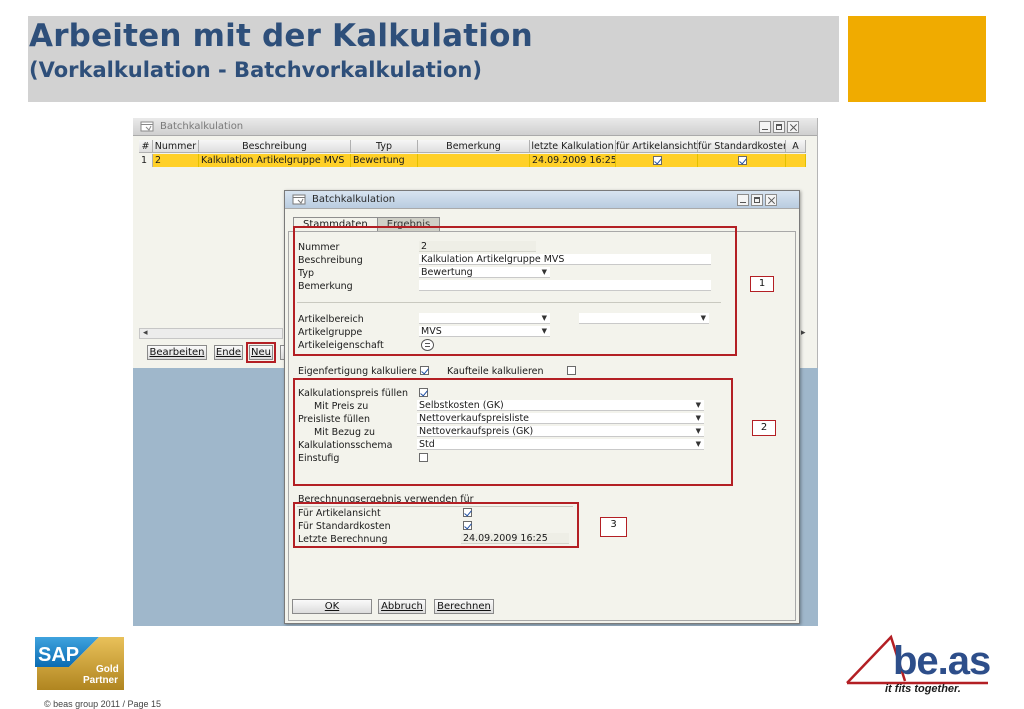 The image size is (1024, 709). Describe the element at coordinates (475, 127) in the screenshot. I see `back-window-titlebar: Batchkalkulation` at that location.